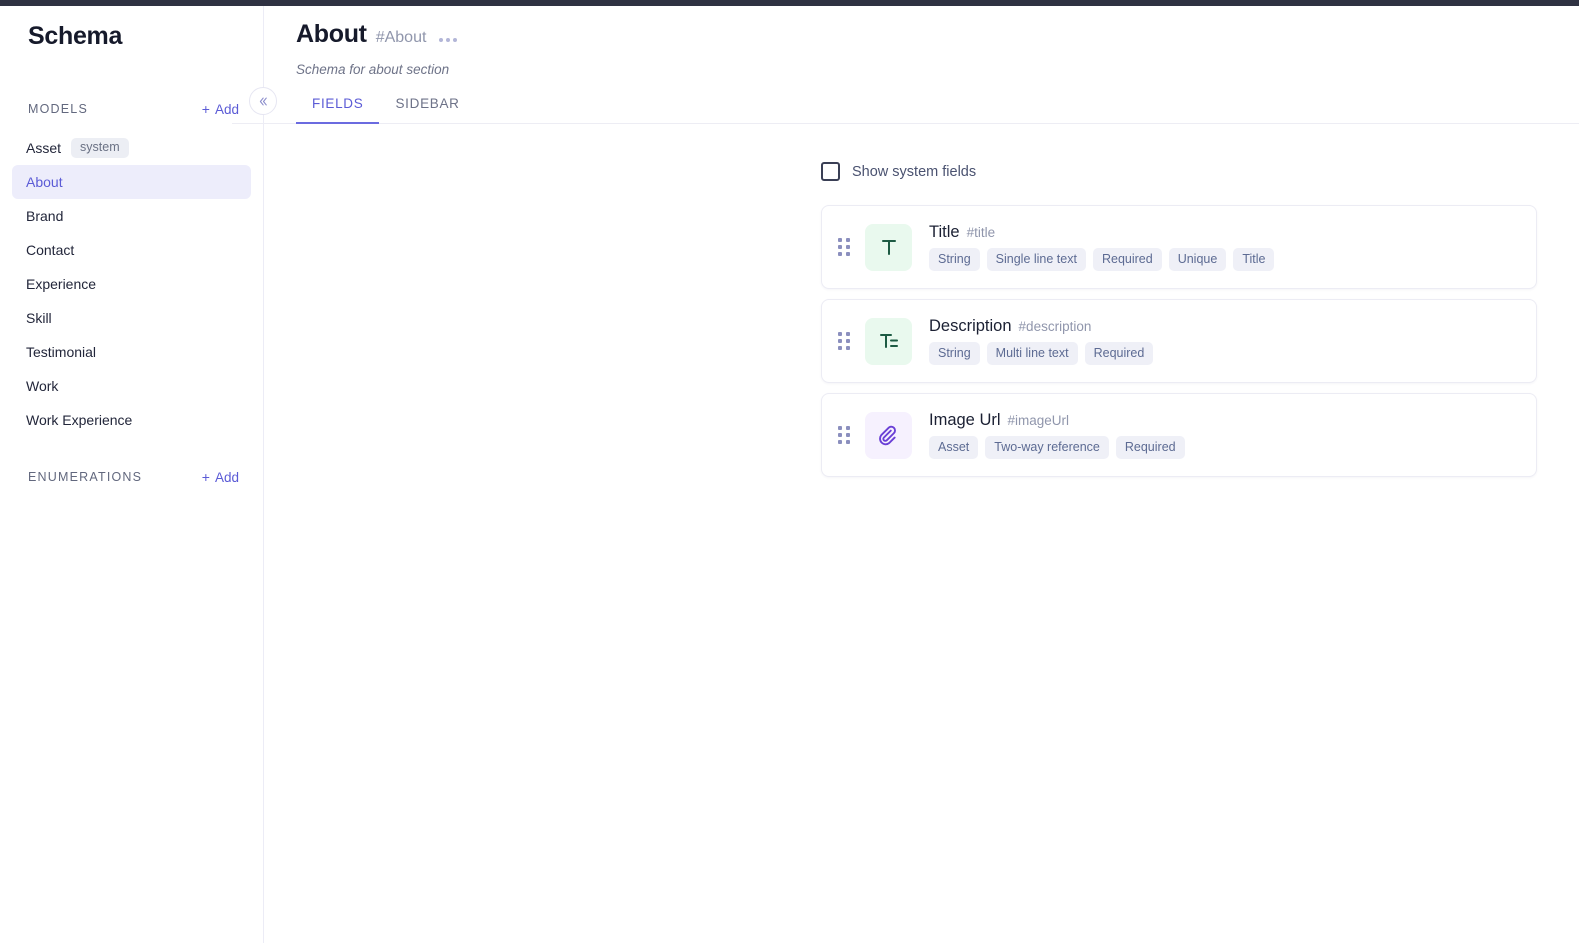 The height and width of the screenshot is (943, 1579). What do you see at coordinates (100, 148) in the screenshot?
I see `system-badge: system` at bounding box center [100, 148].